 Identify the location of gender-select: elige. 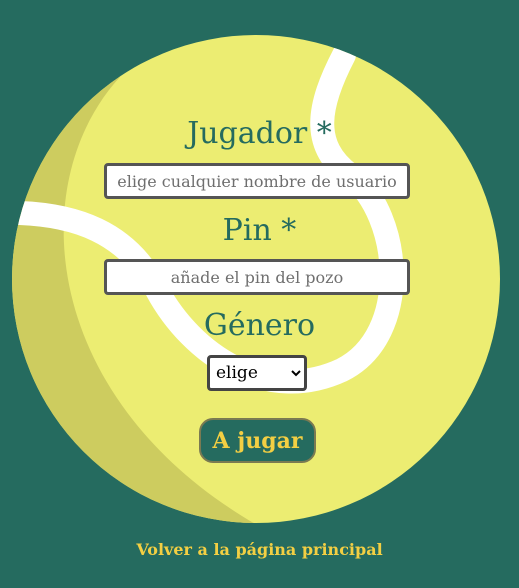
(257, 373).